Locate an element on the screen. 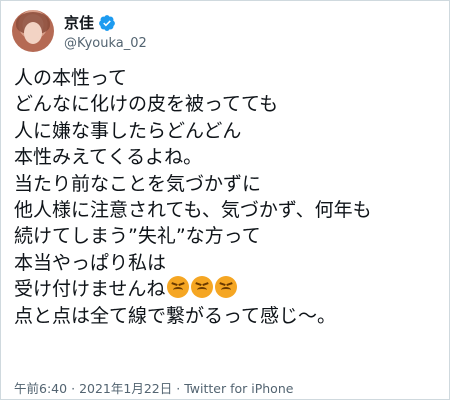  tweet-footer: 午前6:40 · 2021年1月22日 · Twitter for iPhone is located at coordinates (153, 387).